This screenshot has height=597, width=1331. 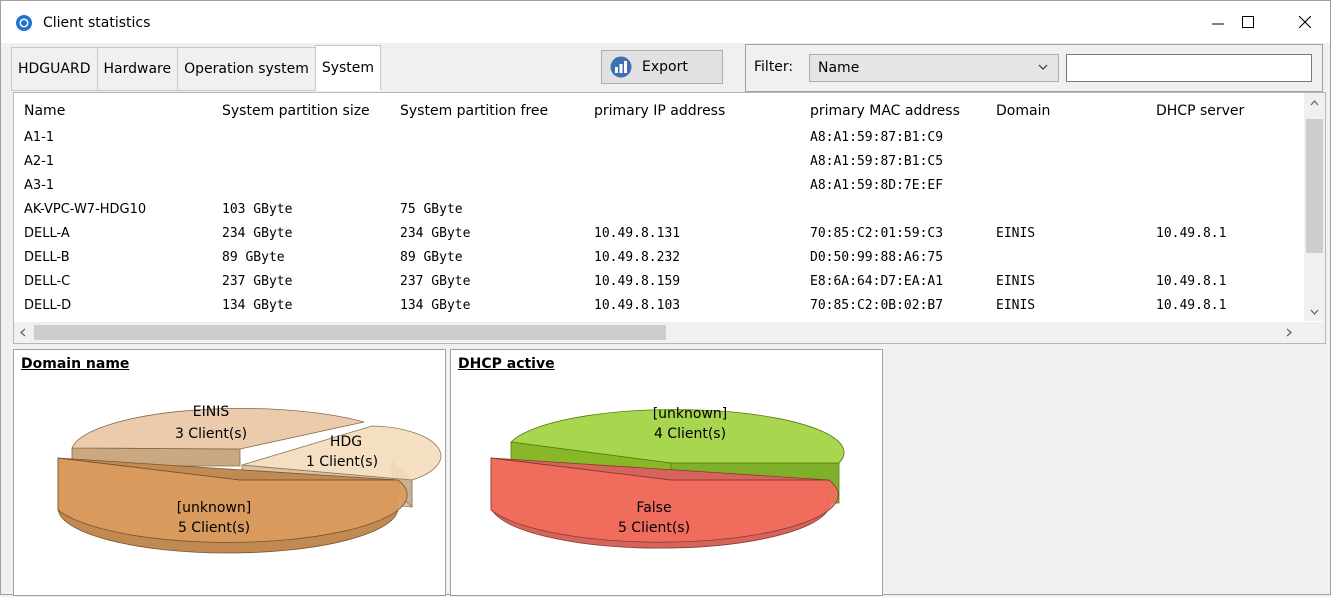 I want to click on table-cell: A8:A1:59:87:B1:C9, so click(x=877, y=137).